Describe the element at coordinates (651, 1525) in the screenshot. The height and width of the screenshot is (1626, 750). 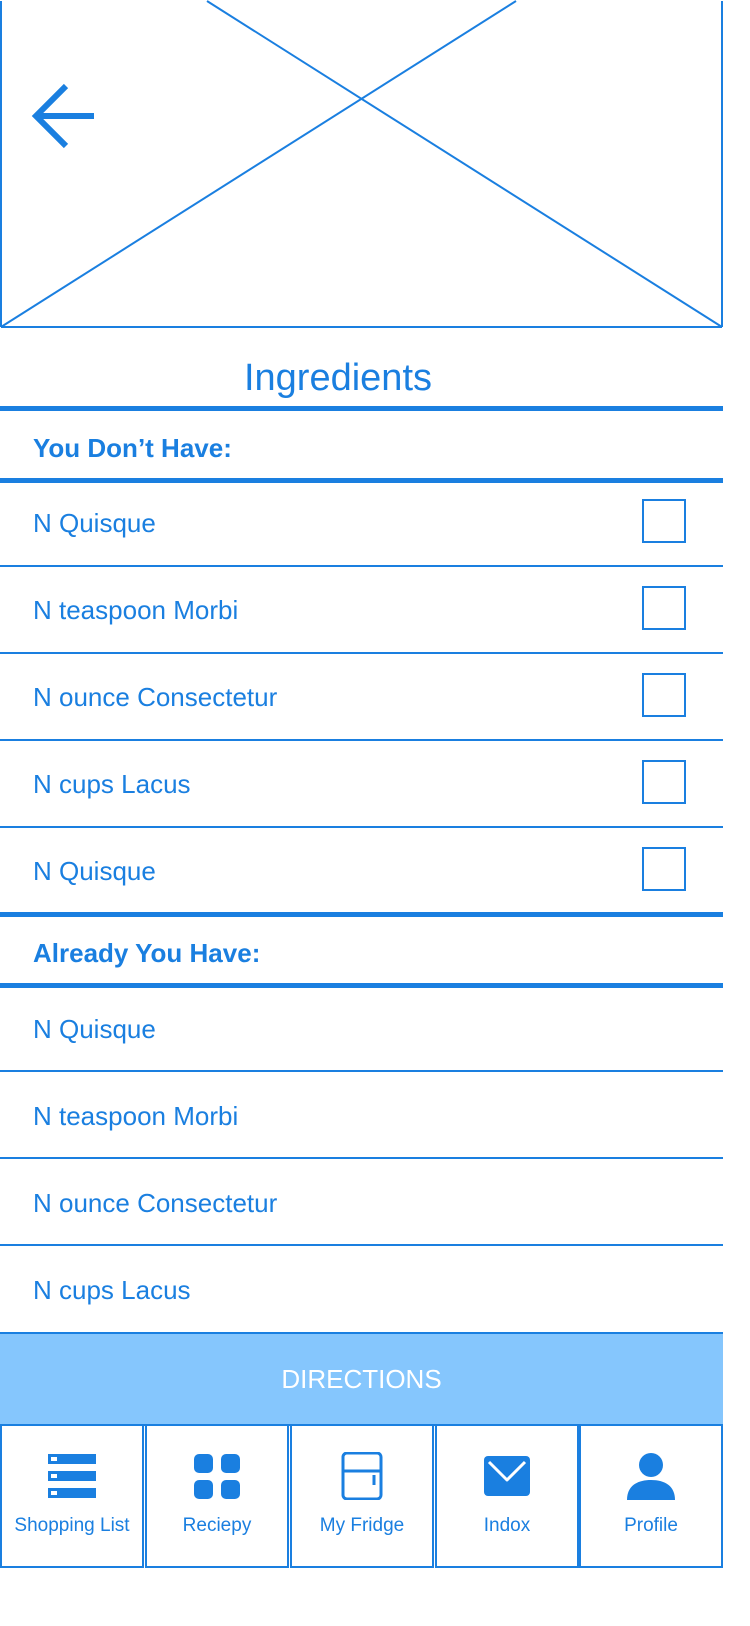
I see `tab-label: Profile` at that location.